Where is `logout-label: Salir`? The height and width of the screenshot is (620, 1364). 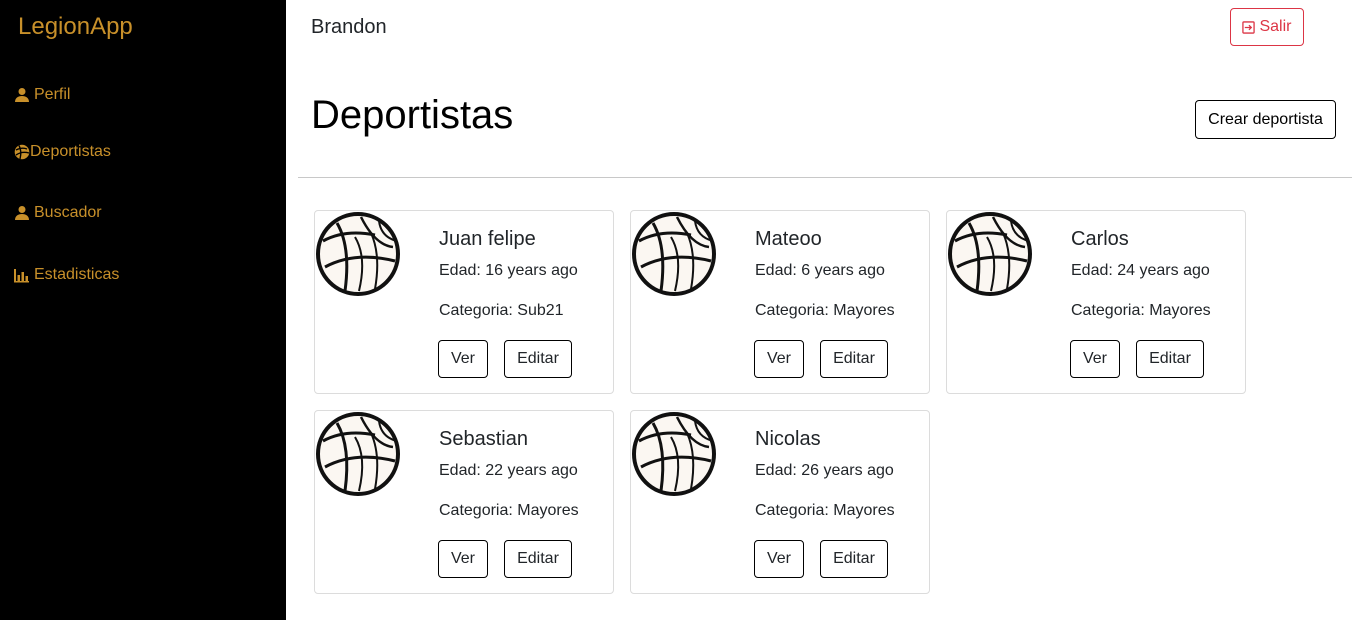
logout-label: Salir is located at coordinates (1275, 26).